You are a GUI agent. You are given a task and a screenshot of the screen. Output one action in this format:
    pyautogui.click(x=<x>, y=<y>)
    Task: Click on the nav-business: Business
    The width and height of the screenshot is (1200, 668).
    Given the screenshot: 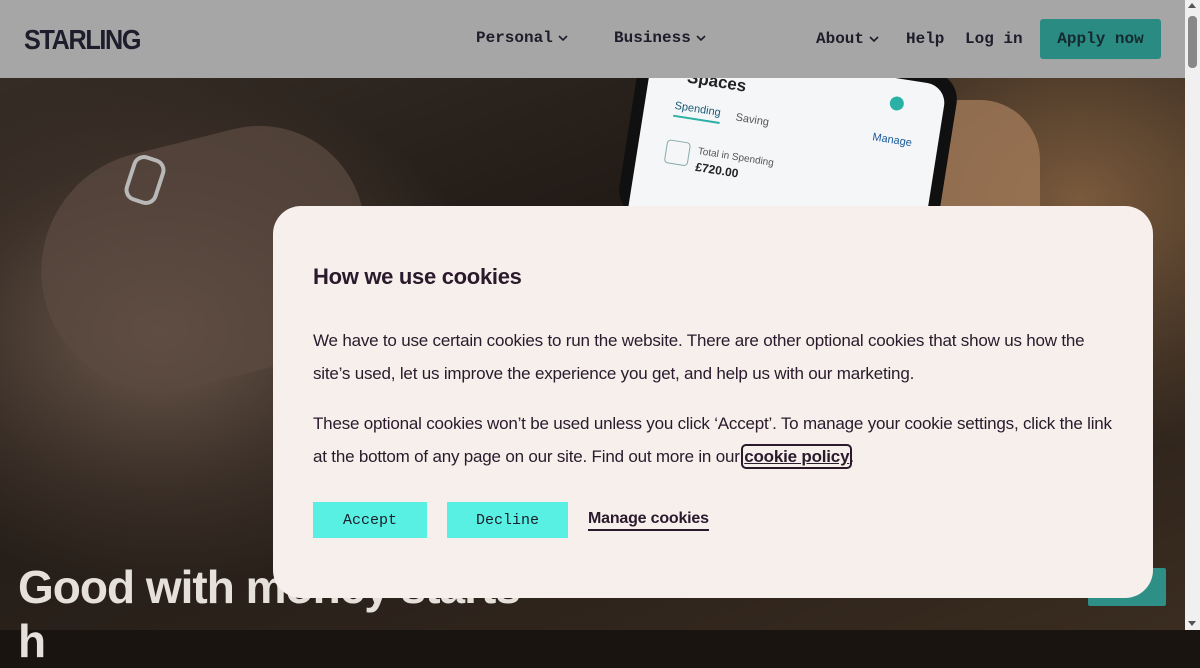 What is the action you would take?
    pyautogui.click(x=660, y=38)
    